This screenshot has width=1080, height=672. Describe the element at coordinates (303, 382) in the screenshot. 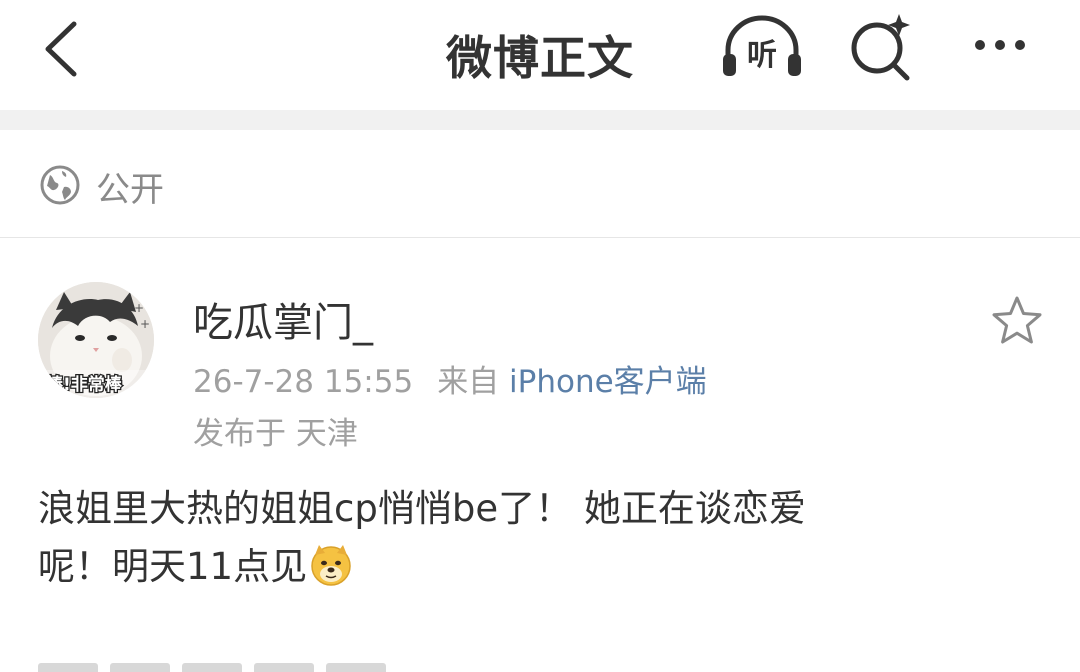

I see `post-timestamp: 26-7-28 15:55` at that location.